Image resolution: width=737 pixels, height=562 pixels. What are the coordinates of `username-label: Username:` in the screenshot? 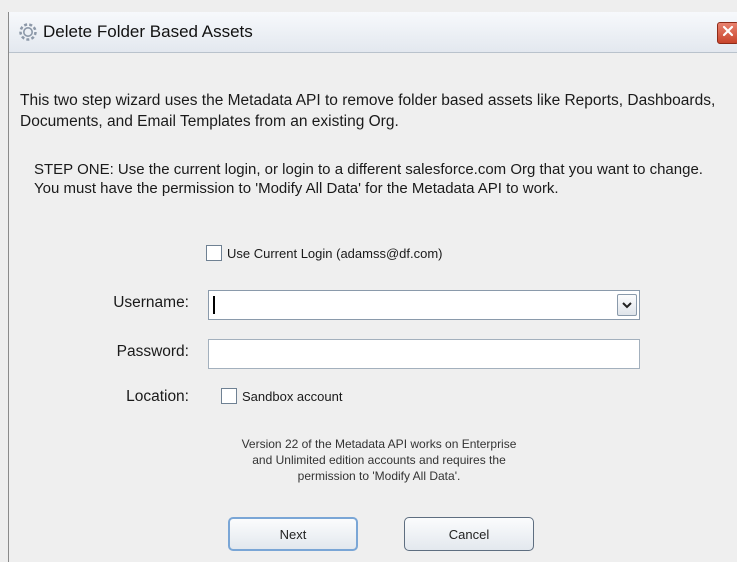 It's located at (151, 302).